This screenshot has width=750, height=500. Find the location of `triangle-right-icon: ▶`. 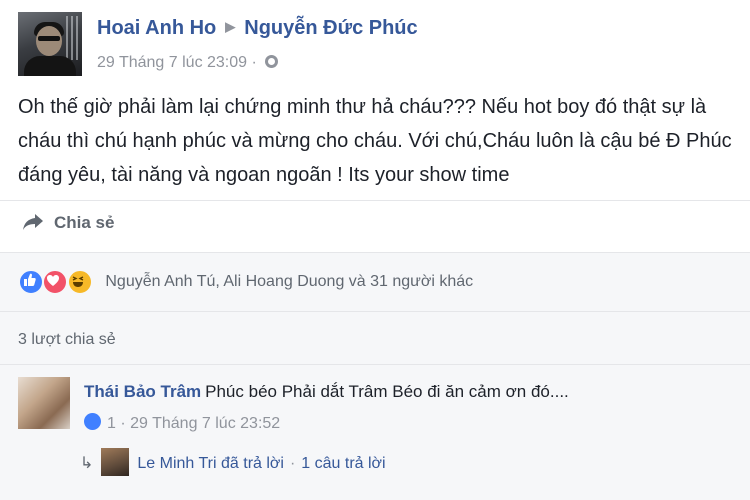

triangle-right-icon: ▶ is located at coordinates (230, 26).